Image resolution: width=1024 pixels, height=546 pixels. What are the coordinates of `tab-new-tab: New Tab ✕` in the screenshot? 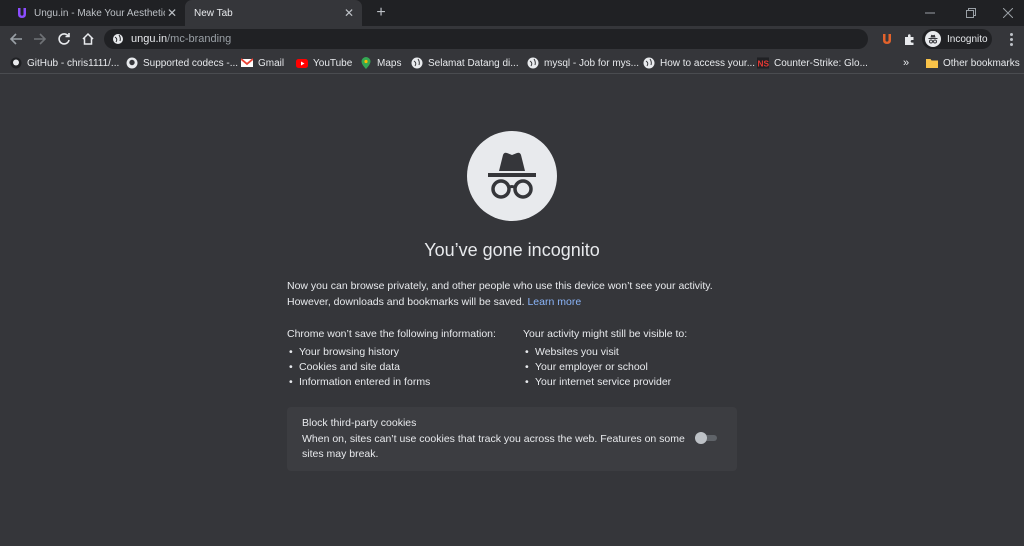 It's located at (273, 13).